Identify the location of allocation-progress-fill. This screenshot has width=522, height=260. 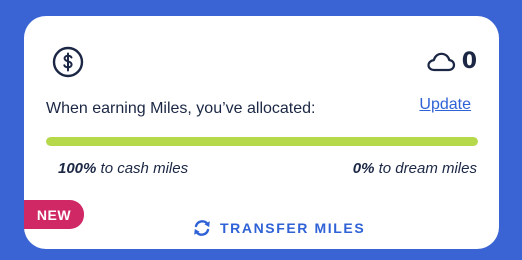
(262, 141).